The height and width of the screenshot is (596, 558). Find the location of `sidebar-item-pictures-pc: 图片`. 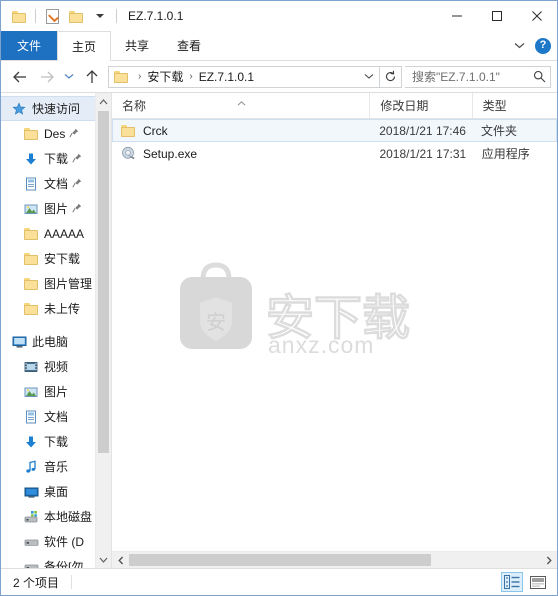

sidebar-item-pictures-pc: 图片 is located at coordinates (49, 391).